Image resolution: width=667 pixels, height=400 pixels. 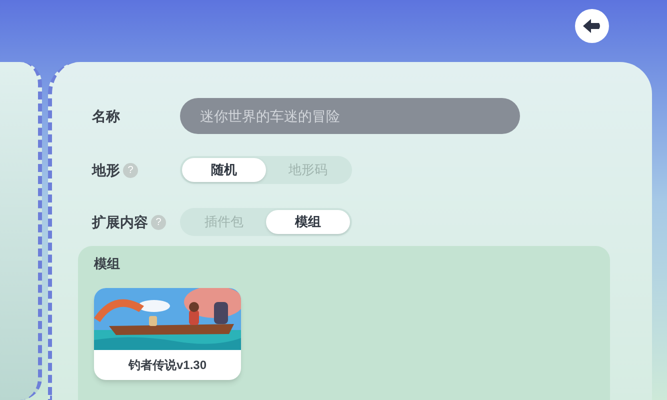 I want to click on section-title: 模组, so click(x=107, y=264).